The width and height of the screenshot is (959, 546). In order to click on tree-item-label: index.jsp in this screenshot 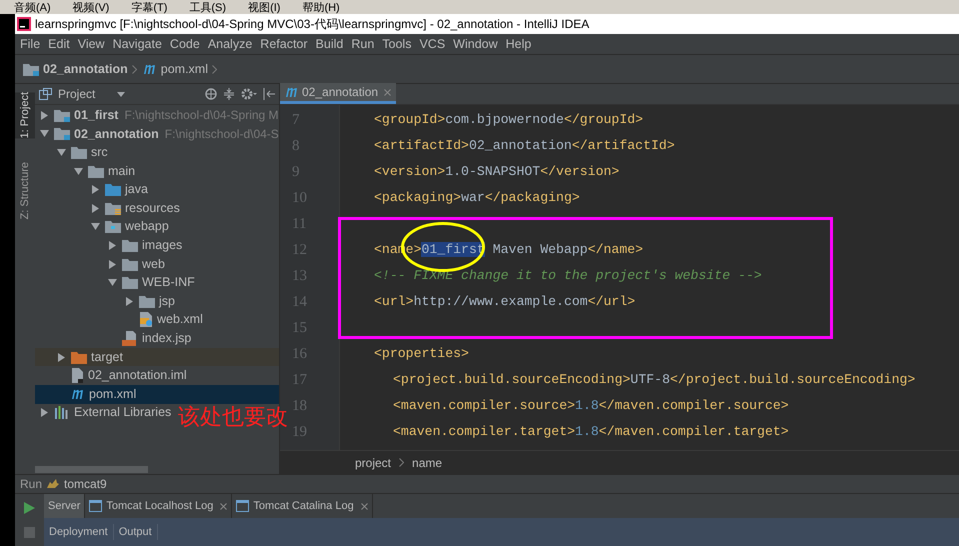, I will do `click(167, 339)`.